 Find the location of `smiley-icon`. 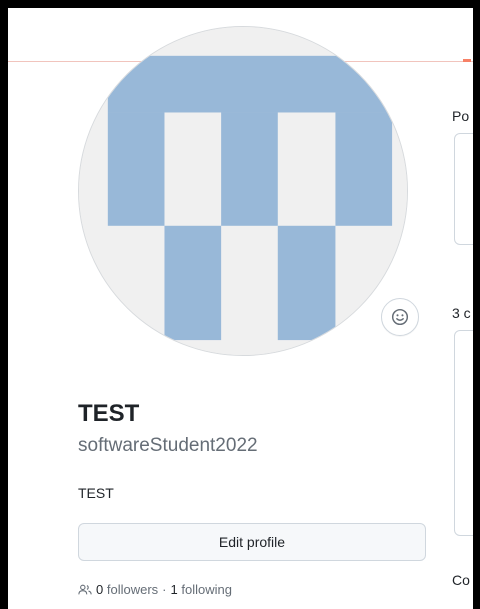

smiley-icon is located at coordinates (400, 317).